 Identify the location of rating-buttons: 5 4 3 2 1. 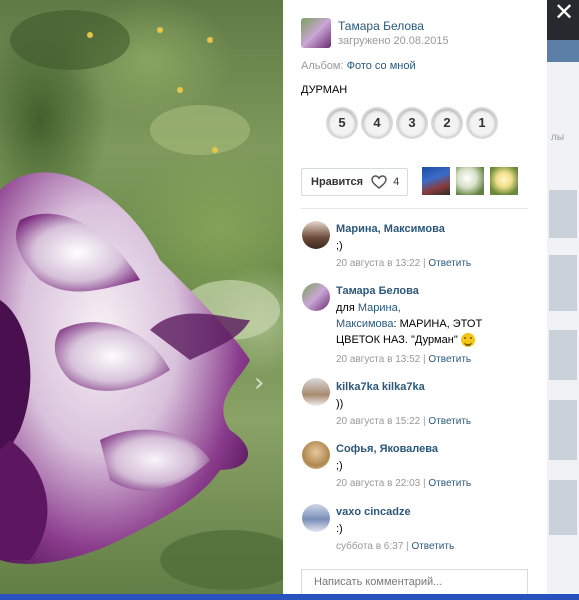
(412, 123).